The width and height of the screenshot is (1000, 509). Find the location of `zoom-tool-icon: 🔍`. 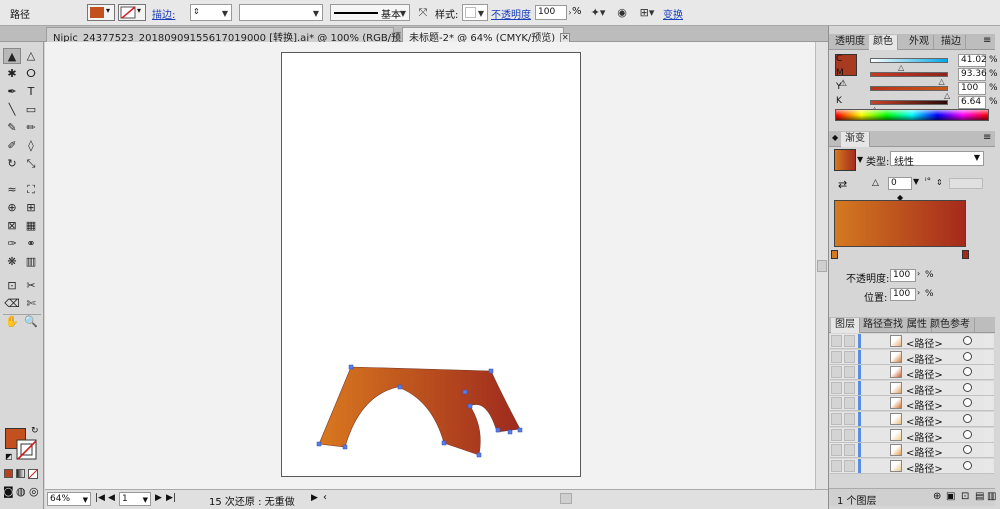

zoom-tool-icon: 🔍 is located at coordinates (31, 322).